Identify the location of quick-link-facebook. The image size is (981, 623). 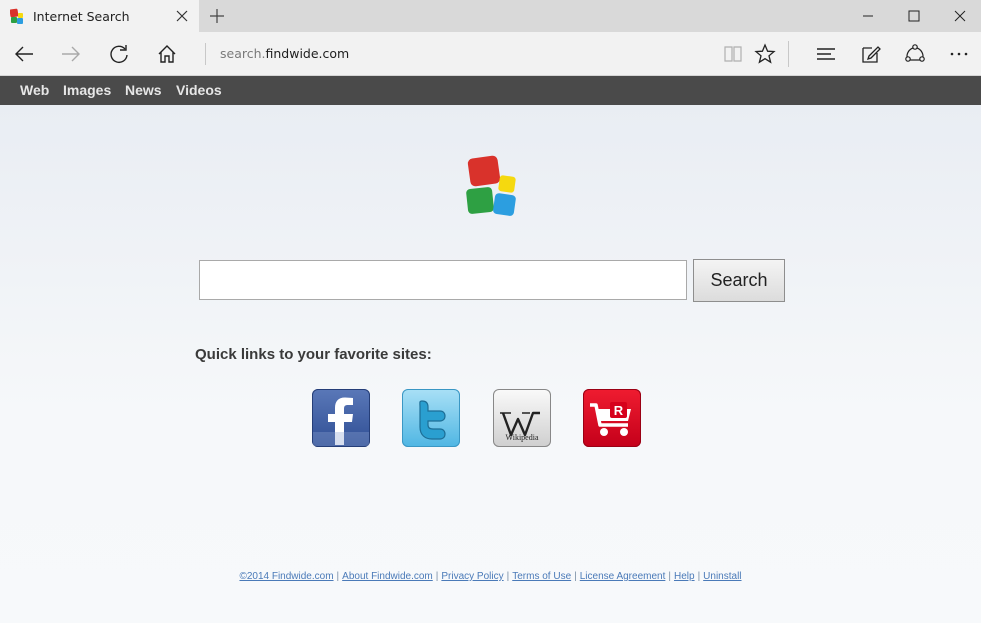
(341, 418).